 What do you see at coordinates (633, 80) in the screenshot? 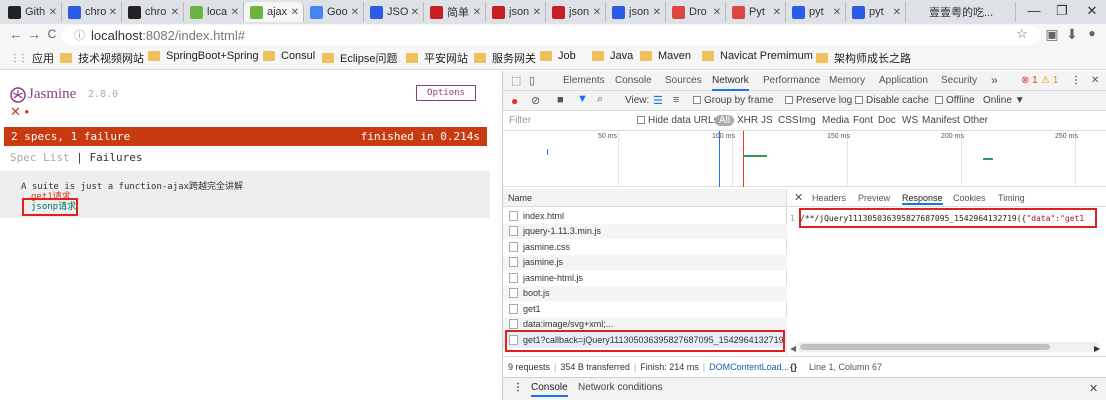
I see `devtools-tab-console: Console` at bounding box center [633, 80].